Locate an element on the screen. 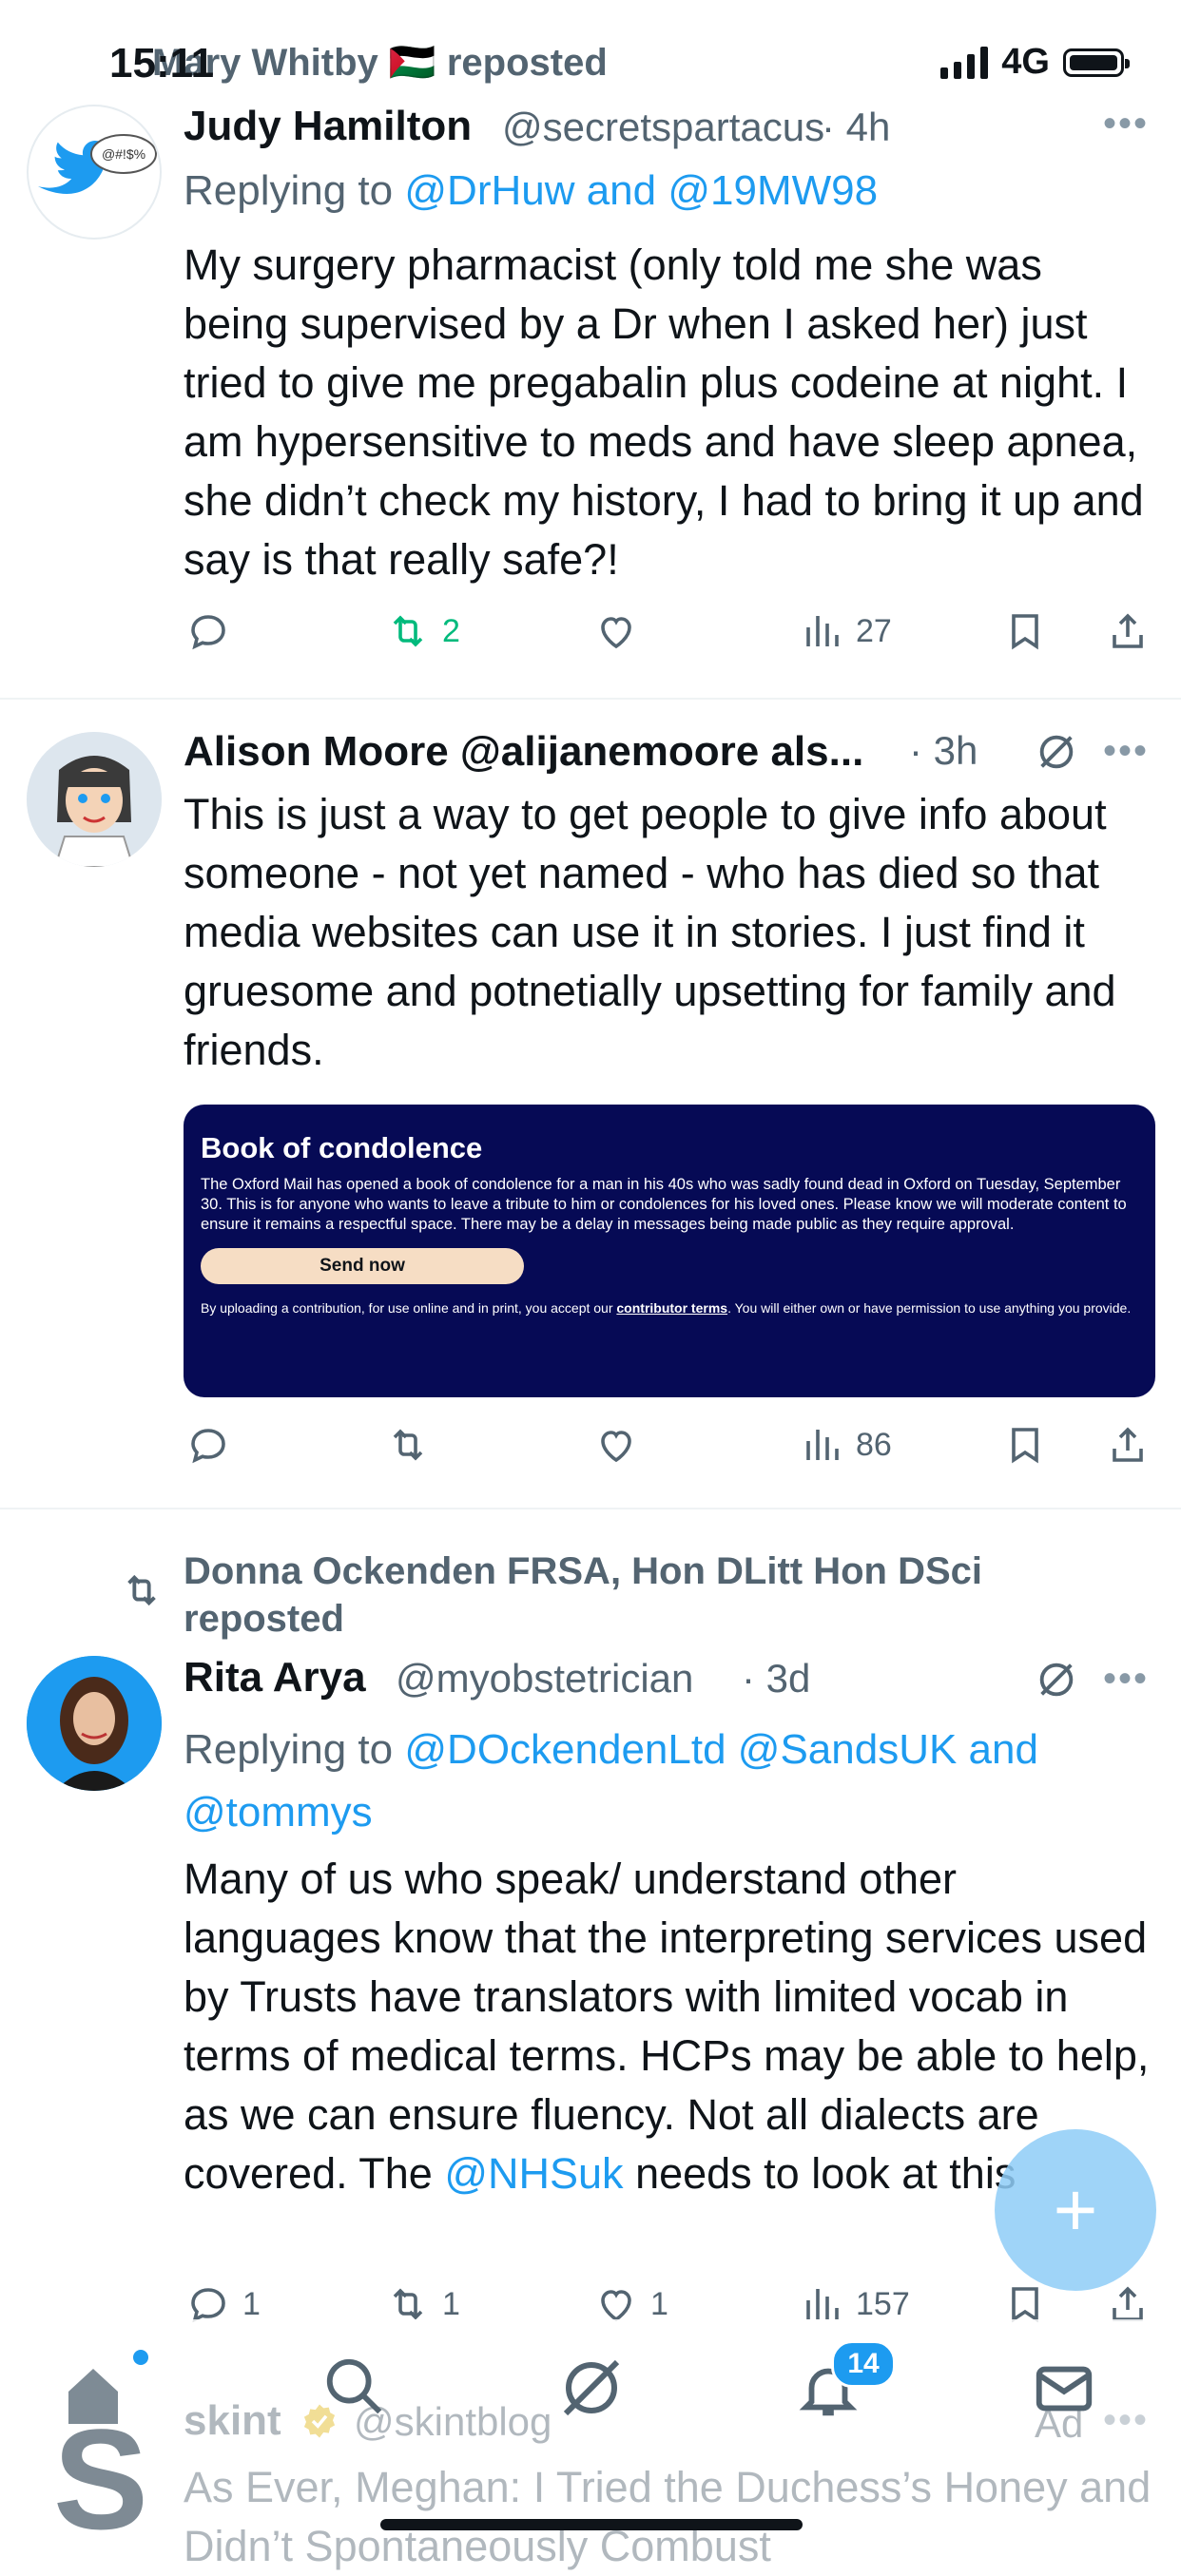  tweet-time: · 3h is located at coordinates (943, 750).